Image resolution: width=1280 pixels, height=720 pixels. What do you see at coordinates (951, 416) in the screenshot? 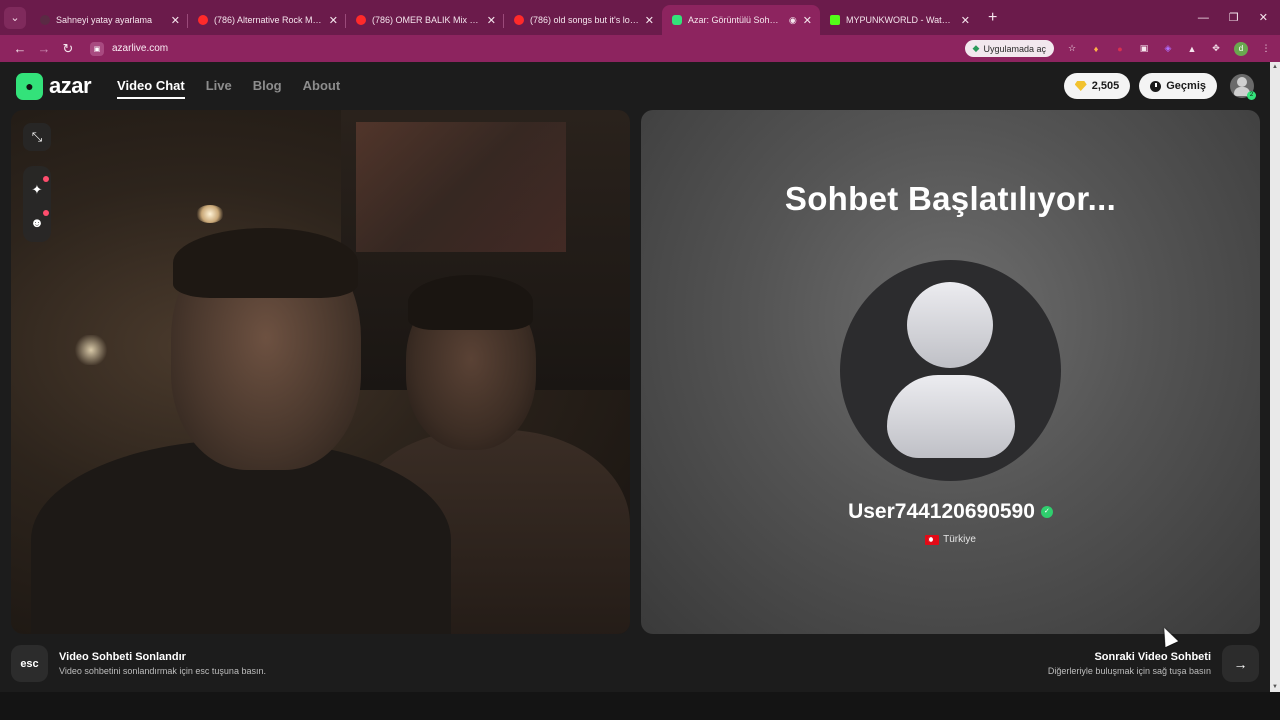
I see `avatar-body` at bounding box center [951, 416].